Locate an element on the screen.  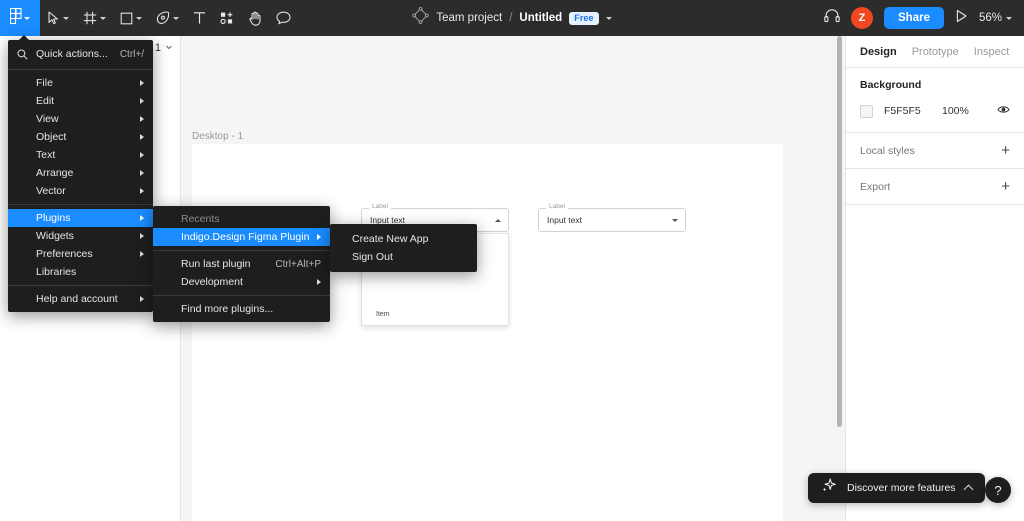
export-label: Export is located at coordinates (875, 186).